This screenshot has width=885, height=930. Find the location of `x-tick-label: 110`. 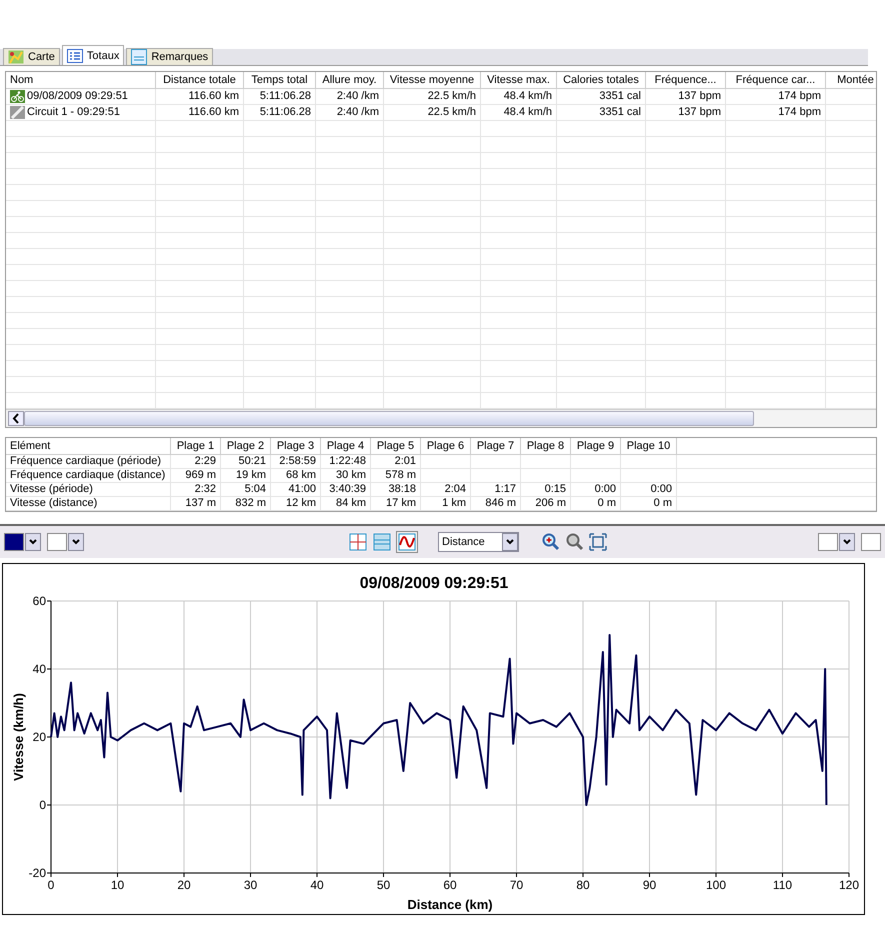

x-tick-label: 110 is located at coordinates (782, 885).